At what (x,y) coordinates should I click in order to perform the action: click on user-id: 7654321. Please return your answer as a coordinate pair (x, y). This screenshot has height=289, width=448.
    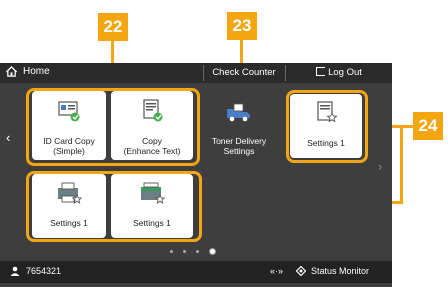
    Looking at the image, I should click on (44, 271).